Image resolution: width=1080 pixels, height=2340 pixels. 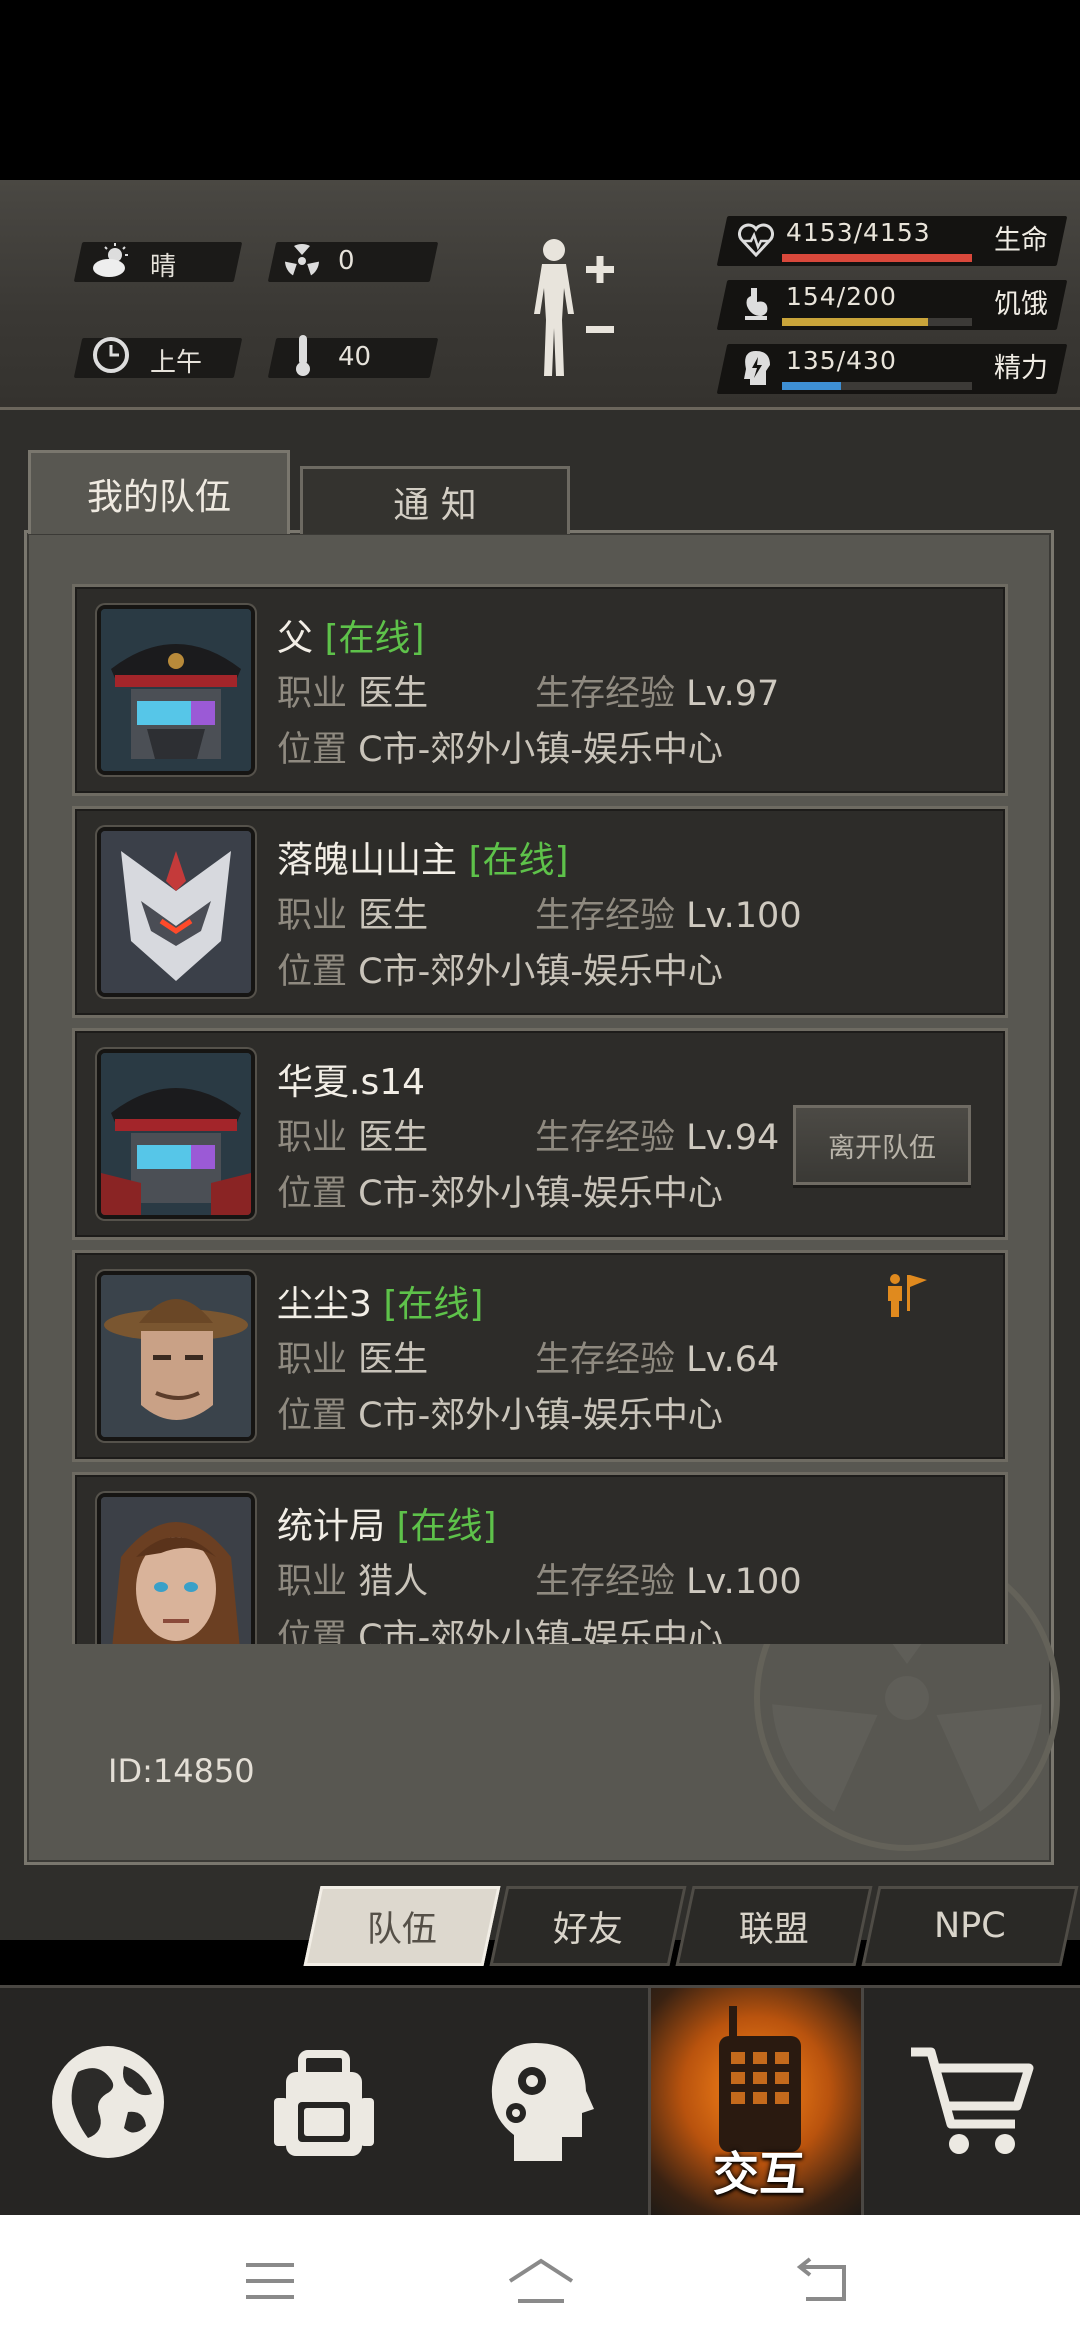 I want to click on member-job: 猎人, so click(x=393, y=1582).